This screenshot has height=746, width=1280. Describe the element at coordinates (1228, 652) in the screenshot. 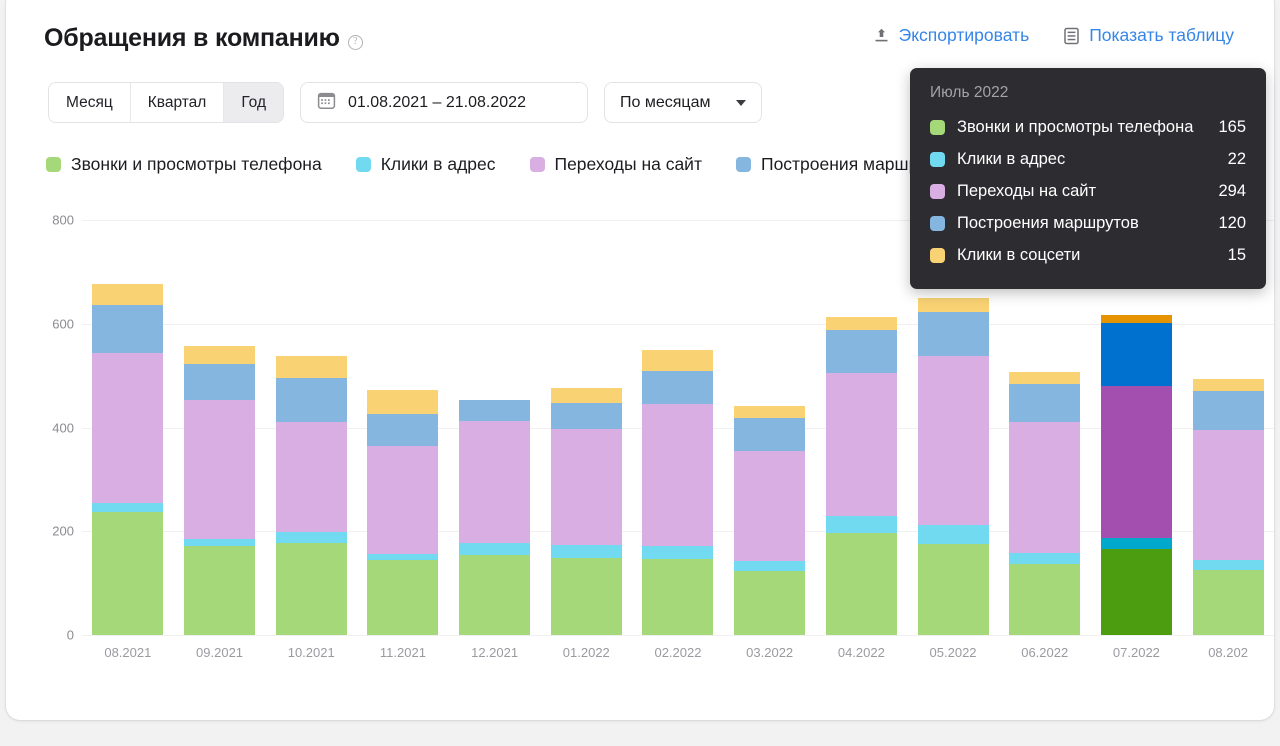

I see `x-axis-tick-label: 08.202` at that location.